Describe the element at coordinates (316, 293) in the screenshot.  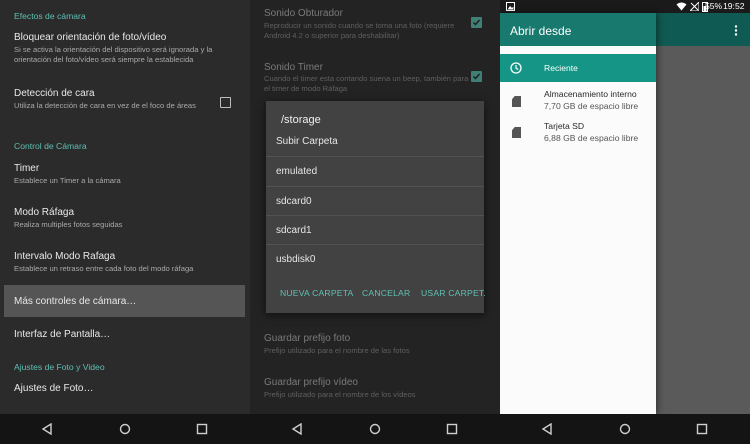
I see `new-folder-button: NUEVA CARPETA` at that location.